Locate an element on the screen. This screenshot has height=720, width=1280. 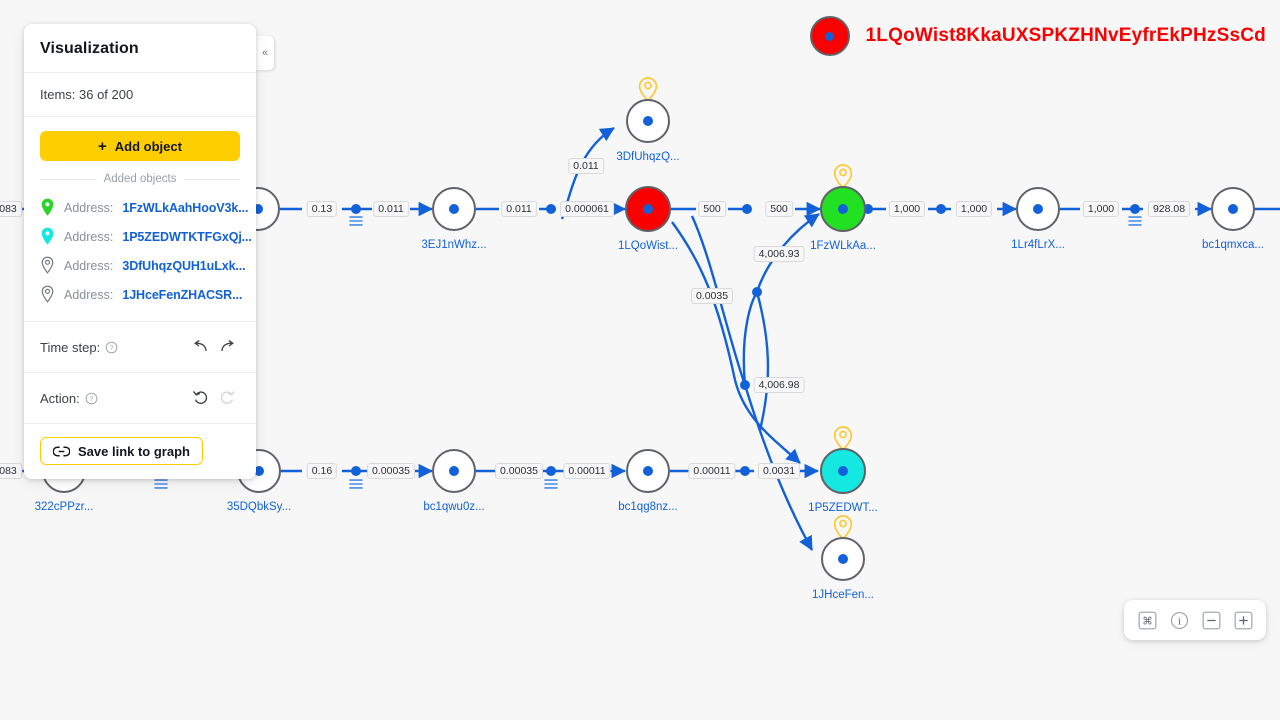
zoom-in-icon is located at coordinates (1243, 620).